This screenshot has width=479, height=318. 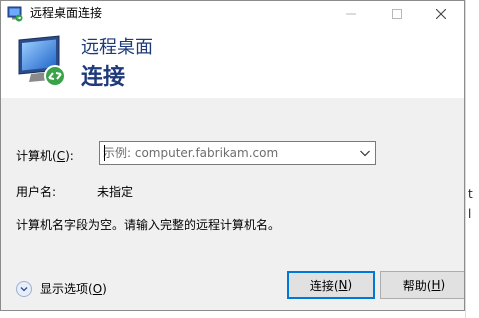 I want to click on expand-circle, so click(x=24, y=289).